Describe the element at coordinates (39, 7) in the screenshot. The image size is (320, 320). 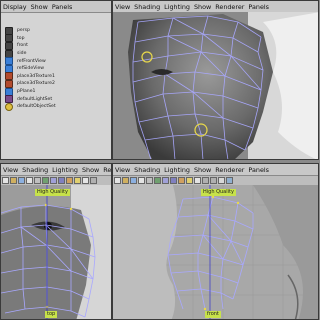
I see `outliner-menu-show: Show` at that location.